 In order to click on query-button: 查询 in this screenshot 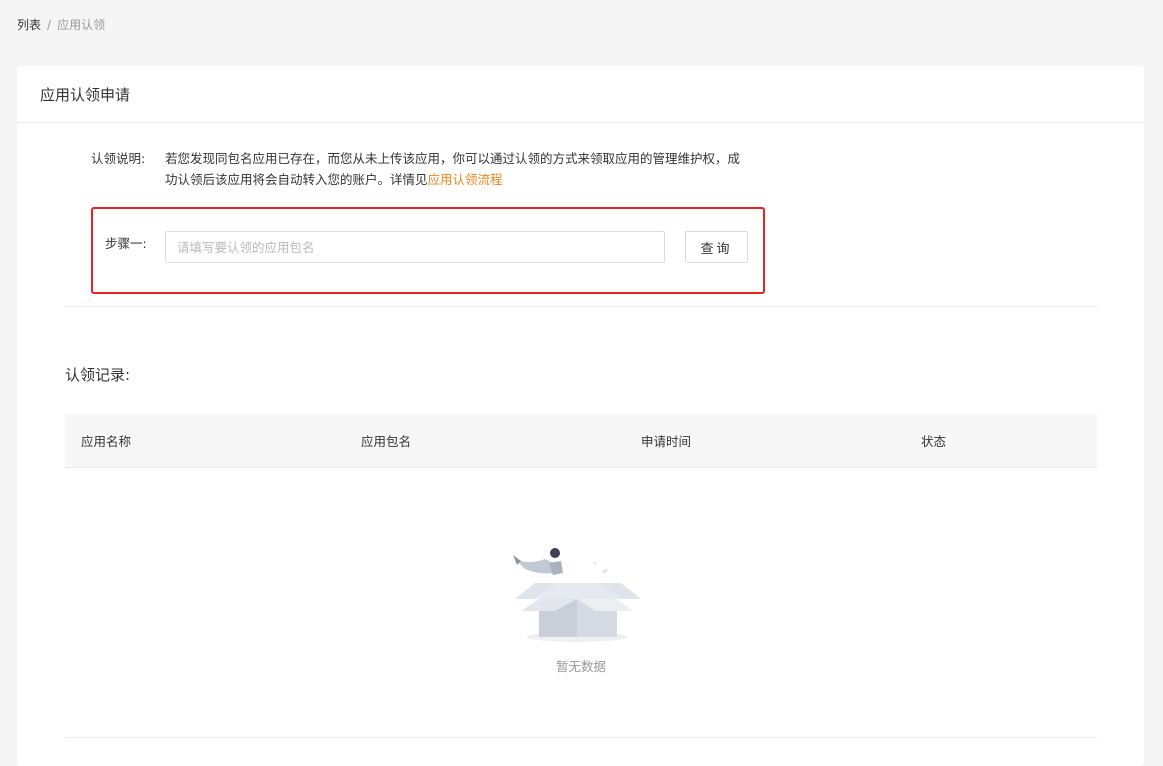, I will do `click(716, 247)`.